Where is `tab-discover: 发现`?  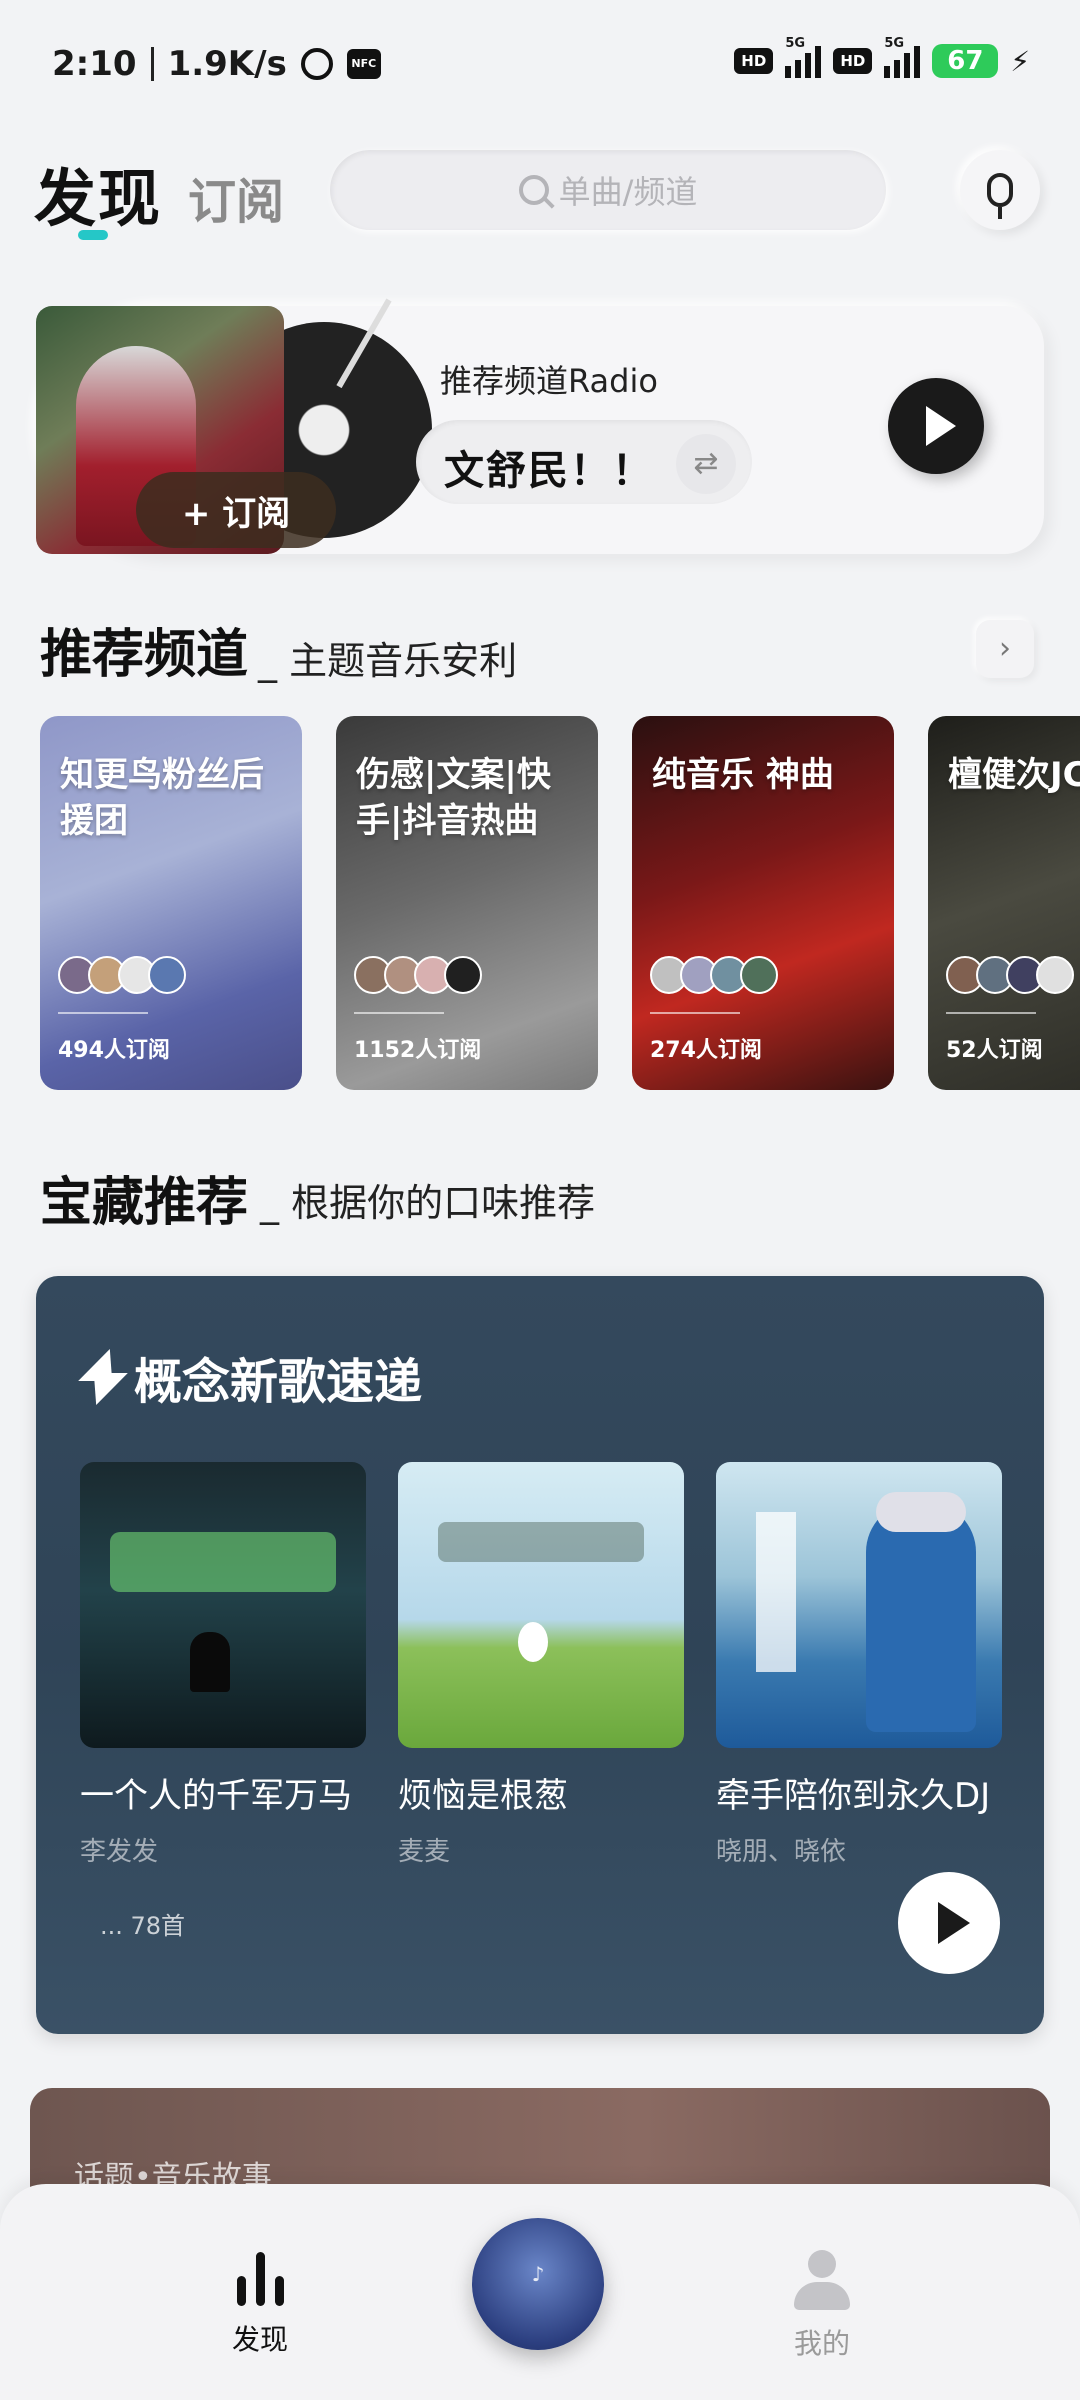
tab-discover: 发现 is located at coordinates (98, 193).